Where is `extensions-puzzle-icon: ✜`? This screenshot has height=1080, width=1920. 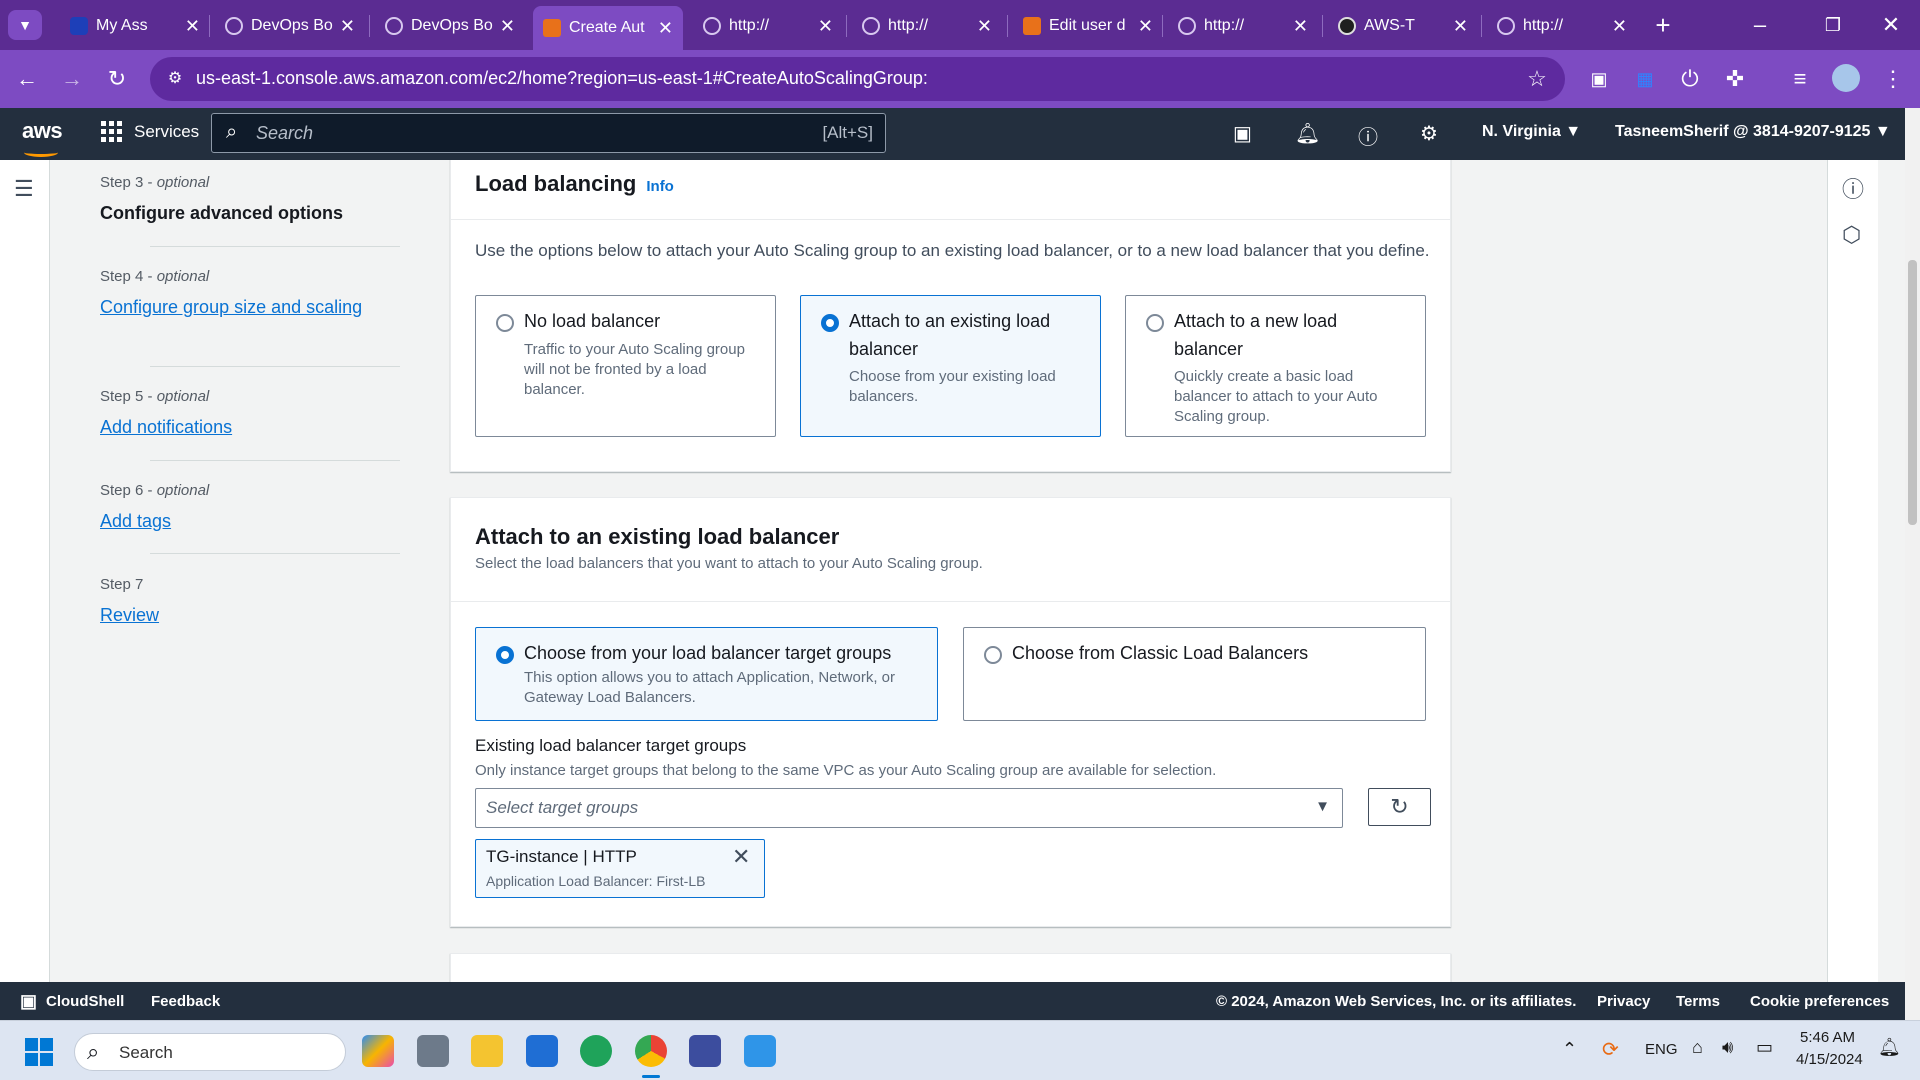 extensions-puzzle-icon: ✜ is located at coordinates (1735, 79).